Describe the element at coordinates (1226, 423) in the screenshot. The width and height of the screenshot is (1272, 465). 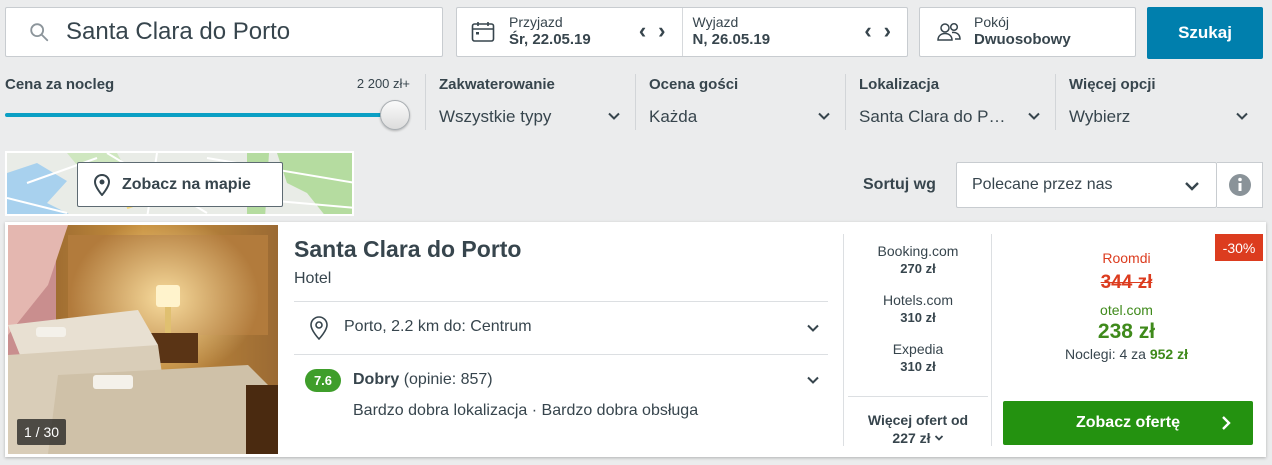
I see `chevron-right-icon` at that location.